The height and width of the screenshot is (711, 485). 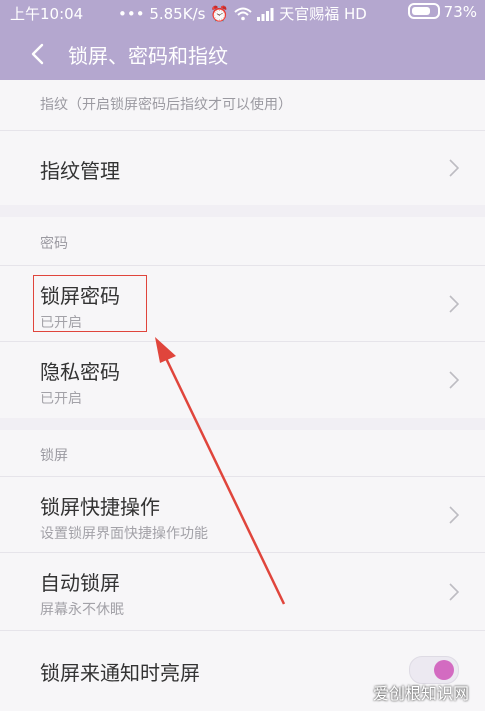 I want to click on auto-lock-item: 自动锁屏 屏幕永不休眠, so click(x=242, y=591).